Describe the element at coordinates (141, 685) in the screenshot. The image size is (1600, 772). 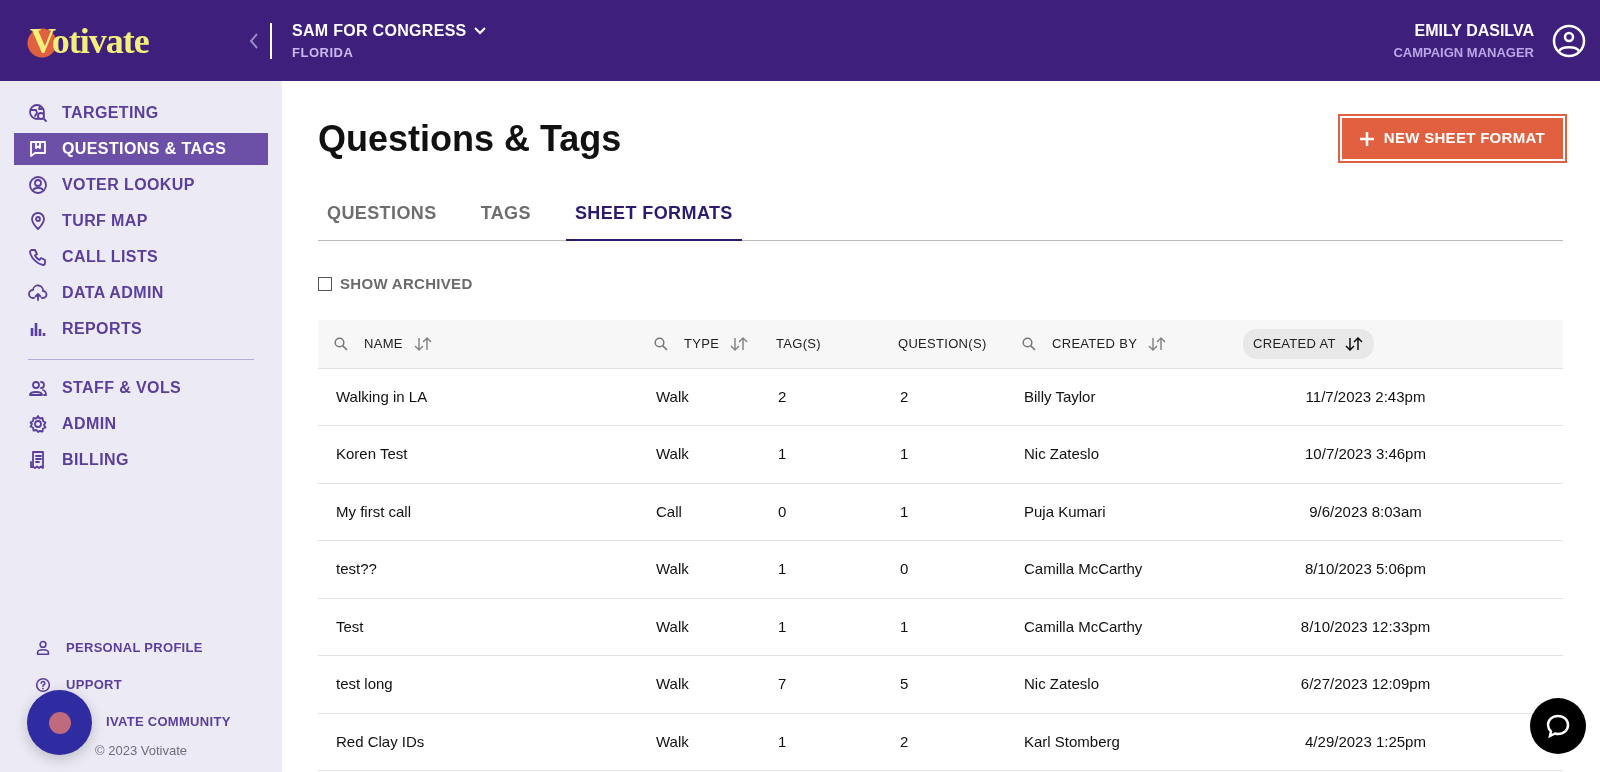
I see `sidebar-link: UPPORT` at that location.